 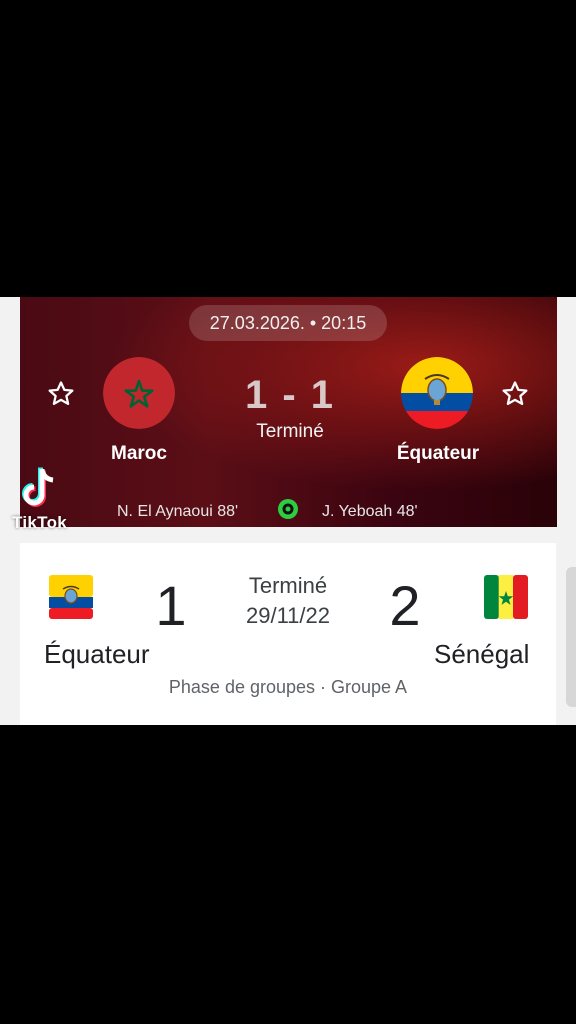 I want to click on away-team-name: Équateur, so click(x=438, y=453).